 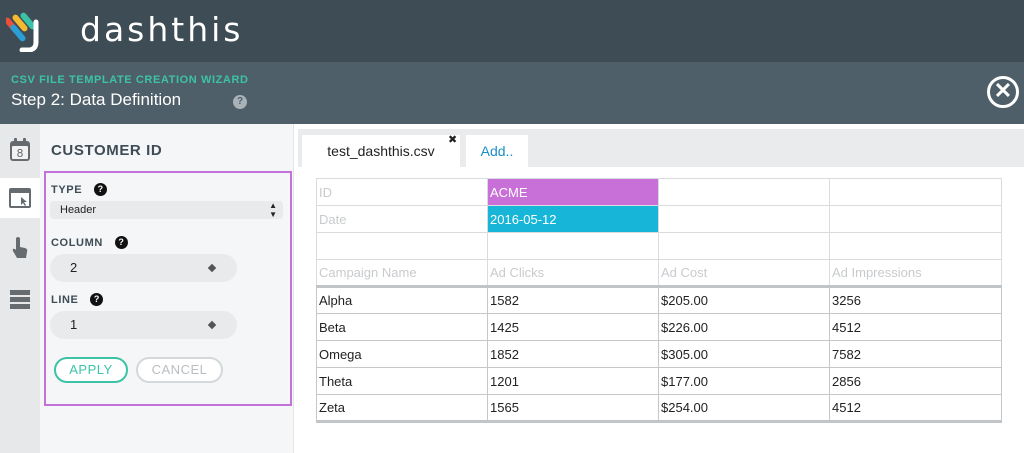 I want to click on column-label: COLUMN, so click(x=77, y=242).